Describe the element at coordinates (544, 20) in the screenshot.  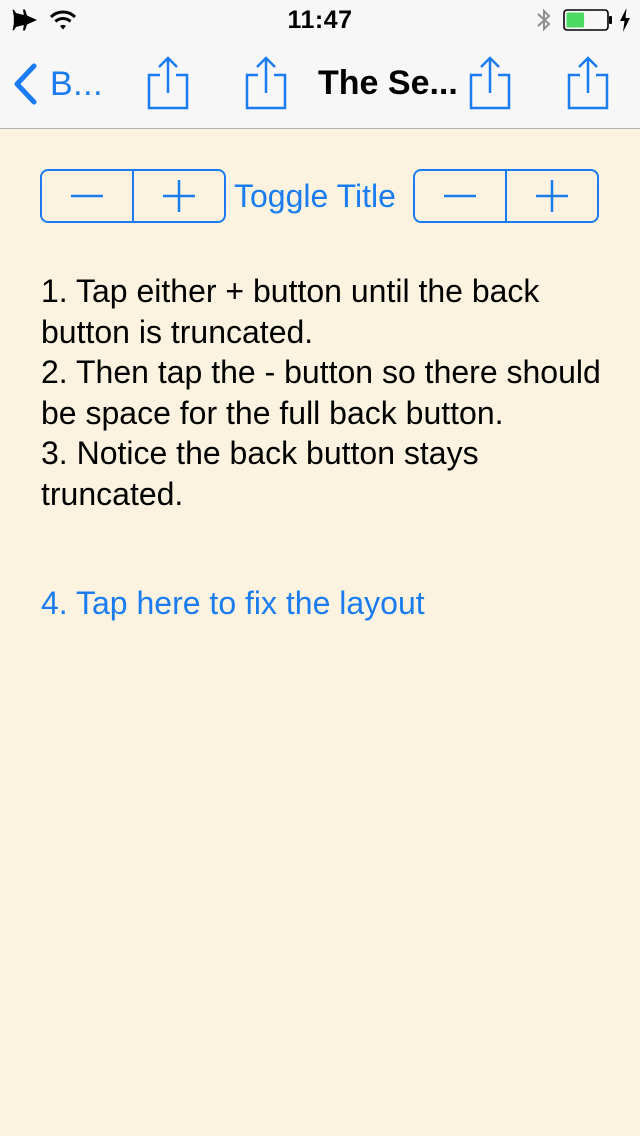
I see `bluetooth-icon` at that location.